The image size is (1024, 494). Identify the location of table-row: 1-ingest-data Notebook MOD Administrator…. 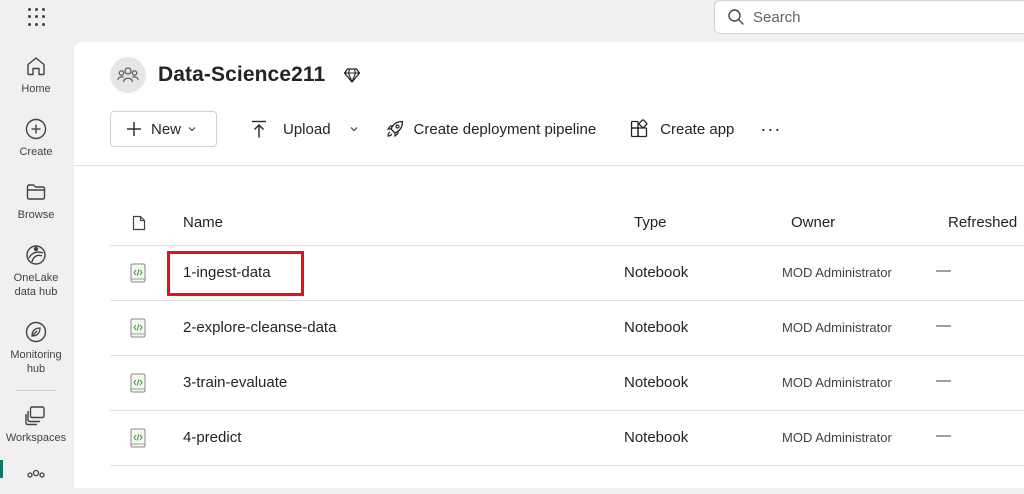
(567, 273).